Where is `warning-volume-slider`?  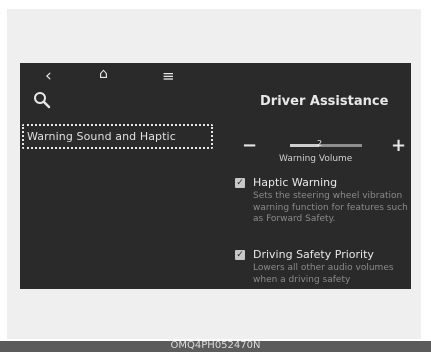
warning-volume-slider is located at coordinates (326, 145).